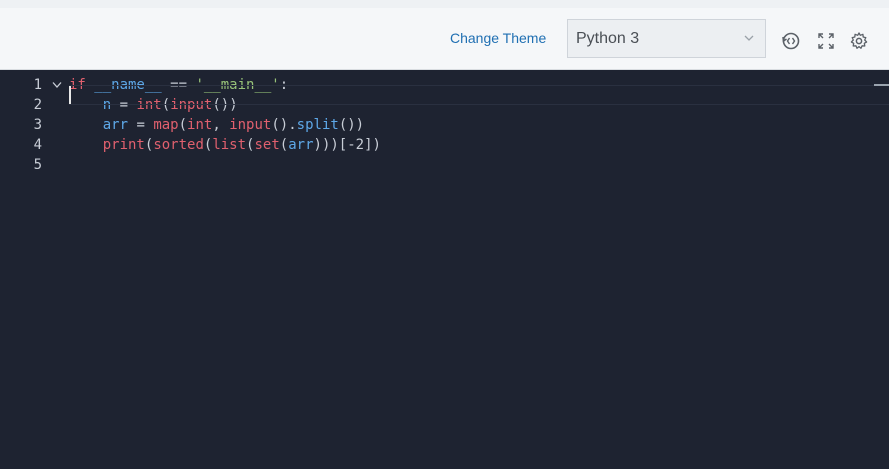 This screenshot has width=889, height=469. What do you see at coordinates (826, 41) in the screenshot?
I see `fullscreen-icon` at bounding box center [826, 41].